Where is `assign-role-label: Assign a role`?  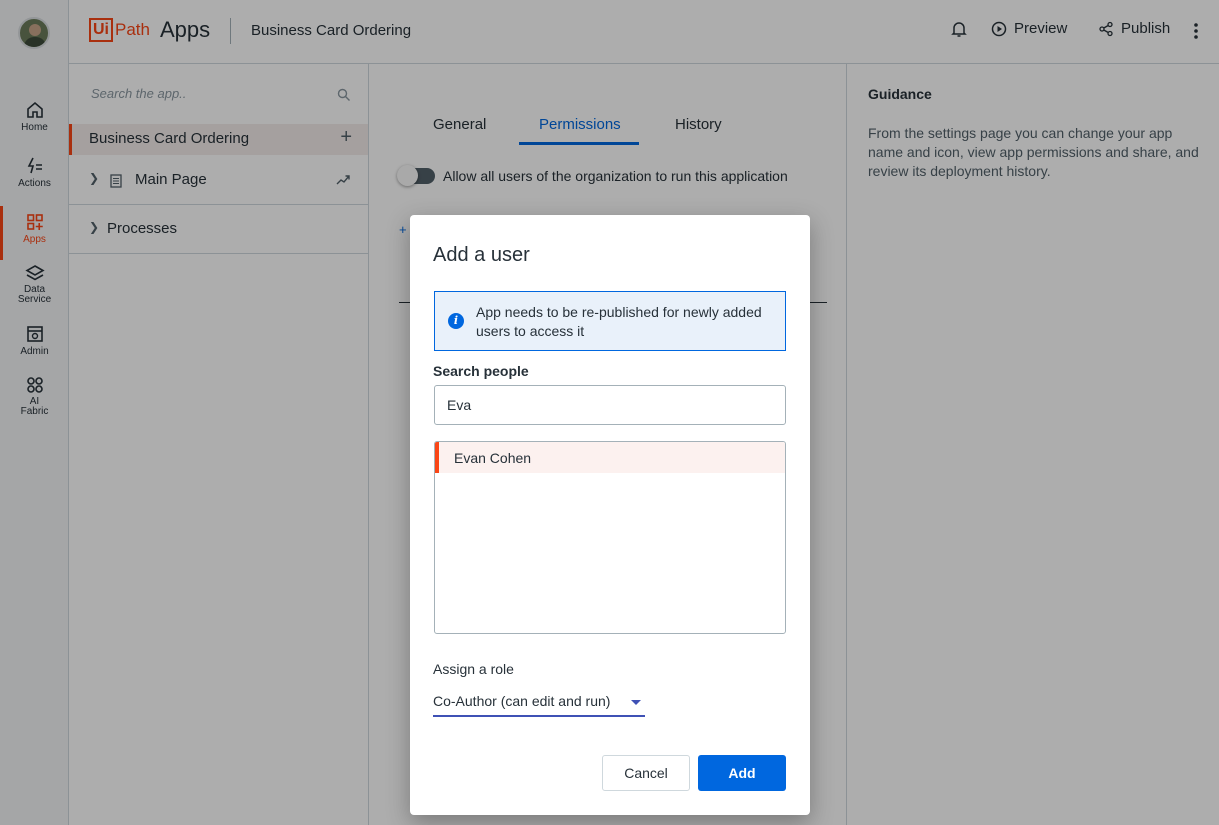
assign-role-label: Assign a role is located at coordinates (473, 669).